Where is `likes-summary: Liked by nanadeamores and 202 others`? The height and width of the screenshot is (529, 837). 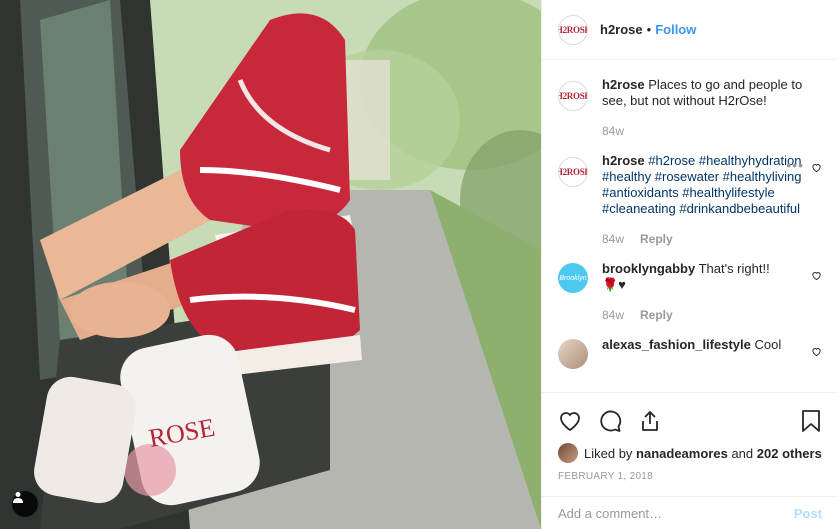 likes-summary: Liked by nanadeamores and 202 others is located at coordinates (690, 453).